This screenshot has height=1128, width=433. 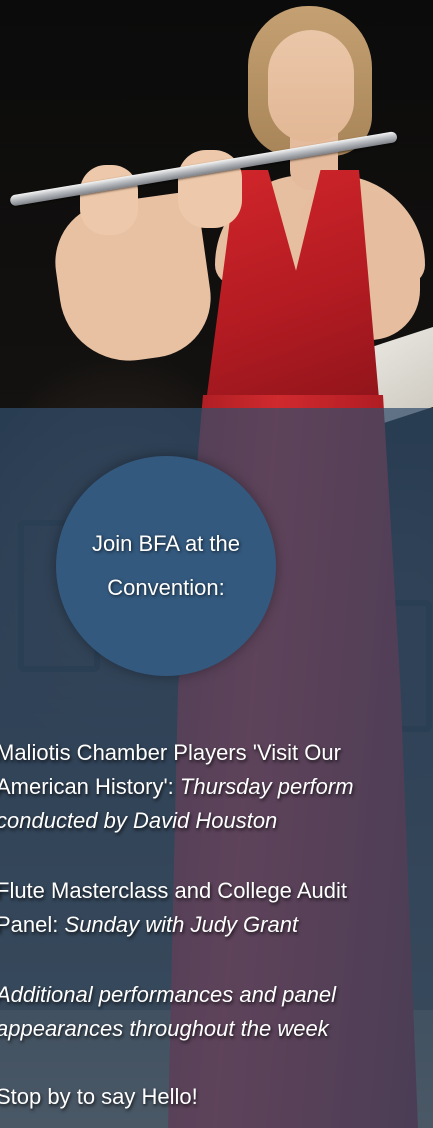 What do you see at coordinates (166, 587) in the screenshot?
I see `badge-line-2: Convention:` at bounding box center [166, 587].